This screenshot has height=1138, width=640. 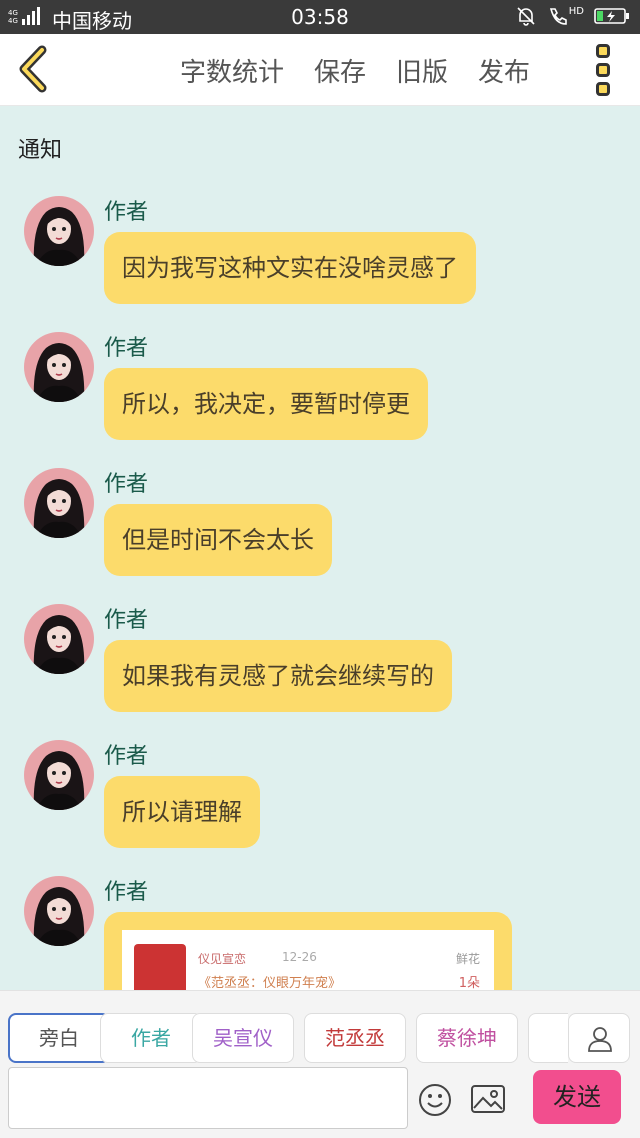 I want to click on book-title: 《范丞丞：仪眼万年宠》, so click(x=270, y=983).